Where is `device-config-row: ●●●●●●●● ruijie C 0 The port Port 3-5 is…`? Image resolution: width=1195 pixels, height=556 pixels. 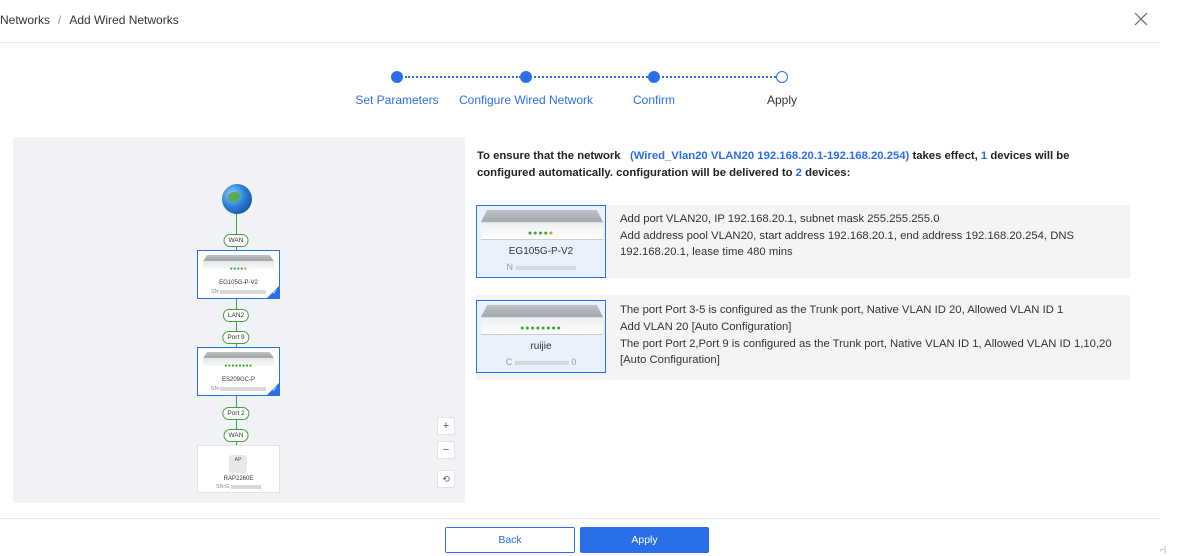 device-config-row: ●●●●●●●● ruijie C 0 The port Port 3-5 is… is located at coordinates (803, 337).